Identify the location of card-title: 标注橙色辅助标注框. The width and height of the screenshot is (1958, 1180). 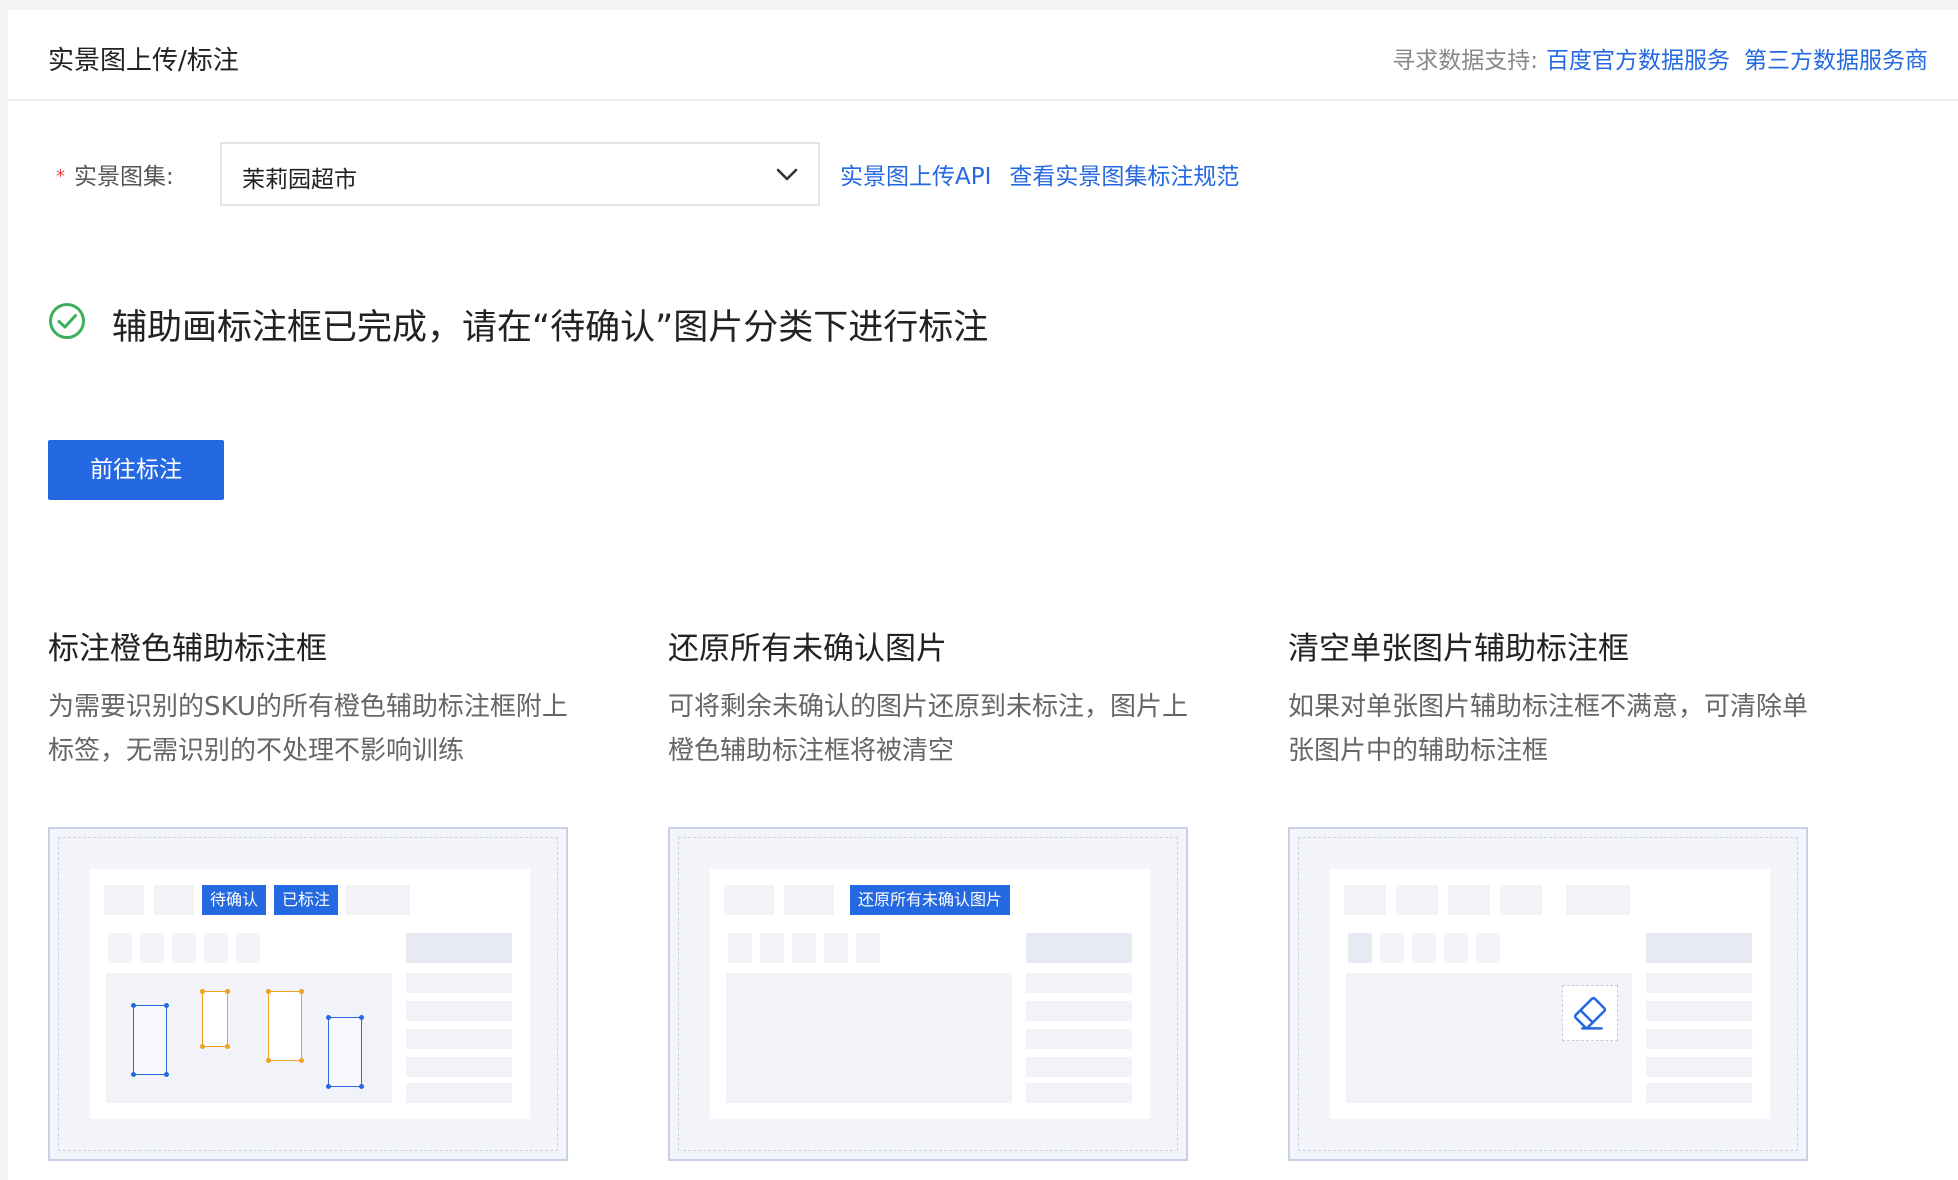
(187, 649).